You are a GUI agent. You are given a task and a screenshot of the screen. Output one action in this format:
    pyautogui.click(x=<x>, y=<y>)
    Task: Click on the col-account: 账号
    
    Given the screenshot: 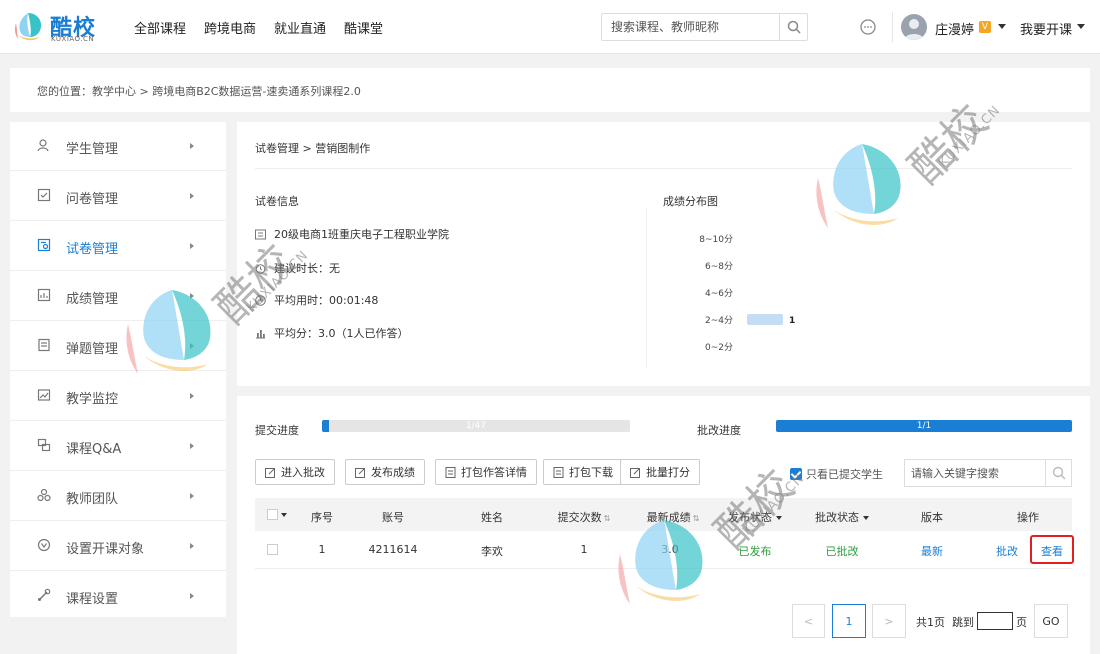 What is the action you would take?
    pyautogui.click(x=393, y=517)
    